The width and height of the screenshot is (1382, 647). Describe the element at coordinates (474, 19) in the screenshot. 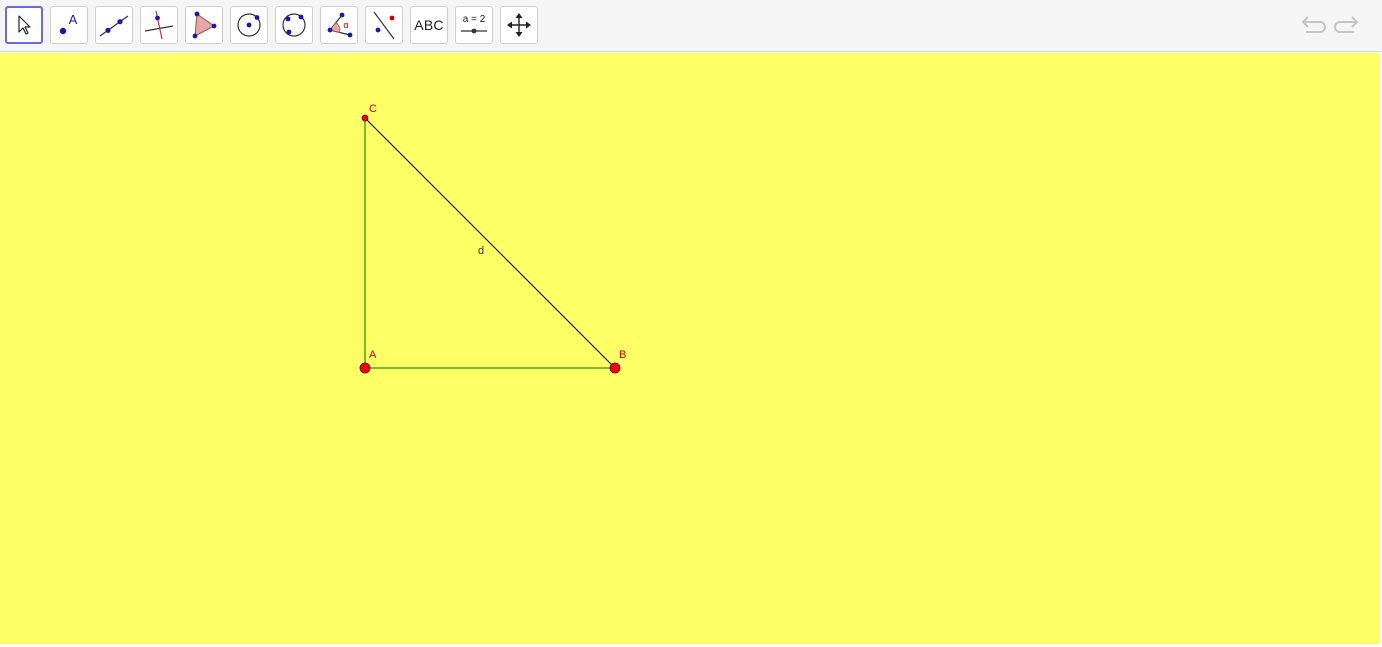

I see `slider-icon-label: a = 2` at that location.